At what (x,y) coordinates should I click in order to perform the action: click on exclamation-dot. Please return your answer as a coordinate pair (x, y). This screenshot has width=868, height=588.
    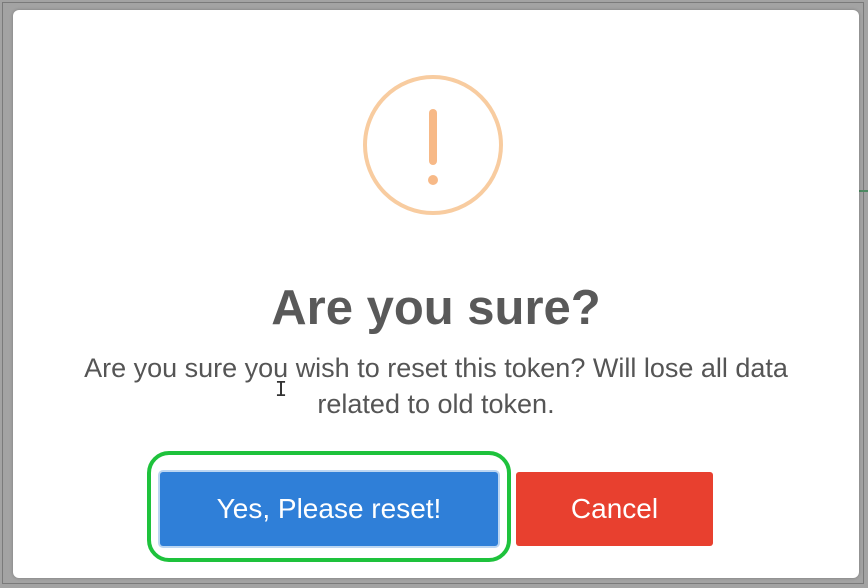
    Looking at the image, I should click on (433, 180).